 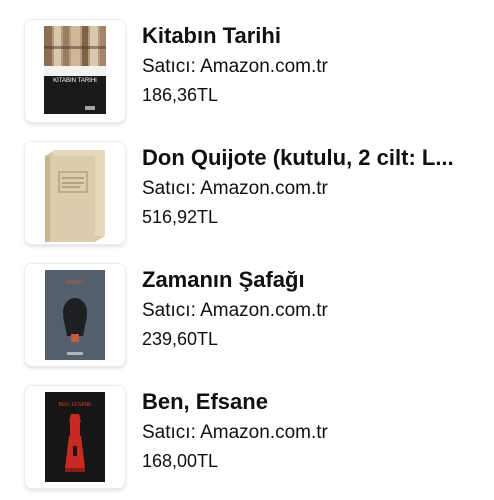 I want to click on product-price: 239,60TL, so click(x=180, y=339).